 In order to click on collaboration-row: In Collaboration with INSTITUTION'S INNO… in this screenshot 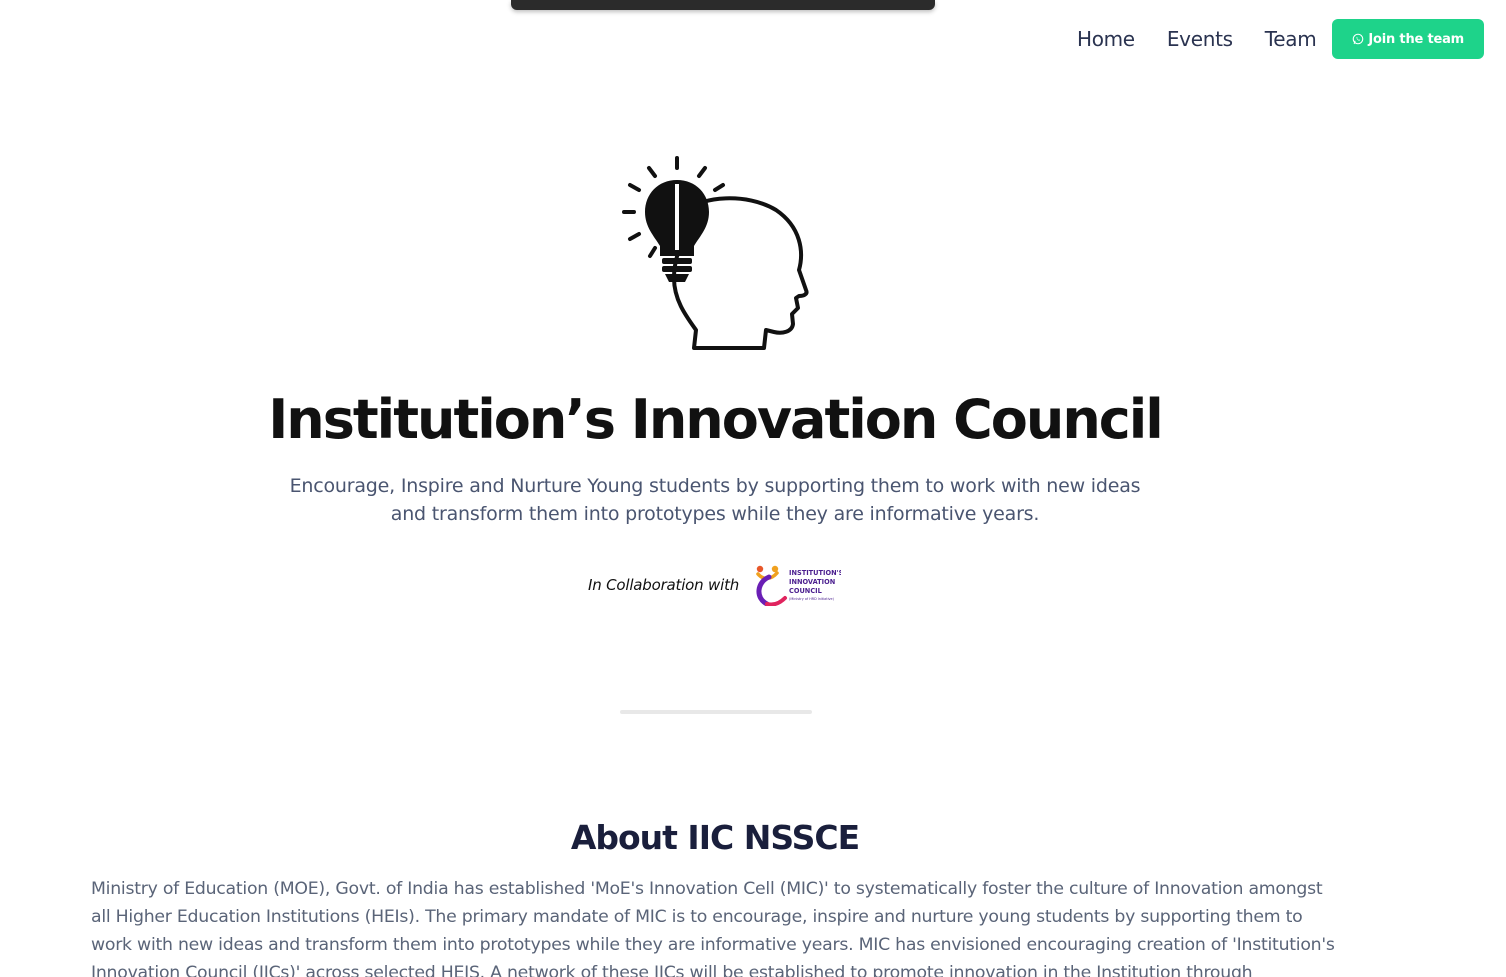, I will do `click(714, 585)`.